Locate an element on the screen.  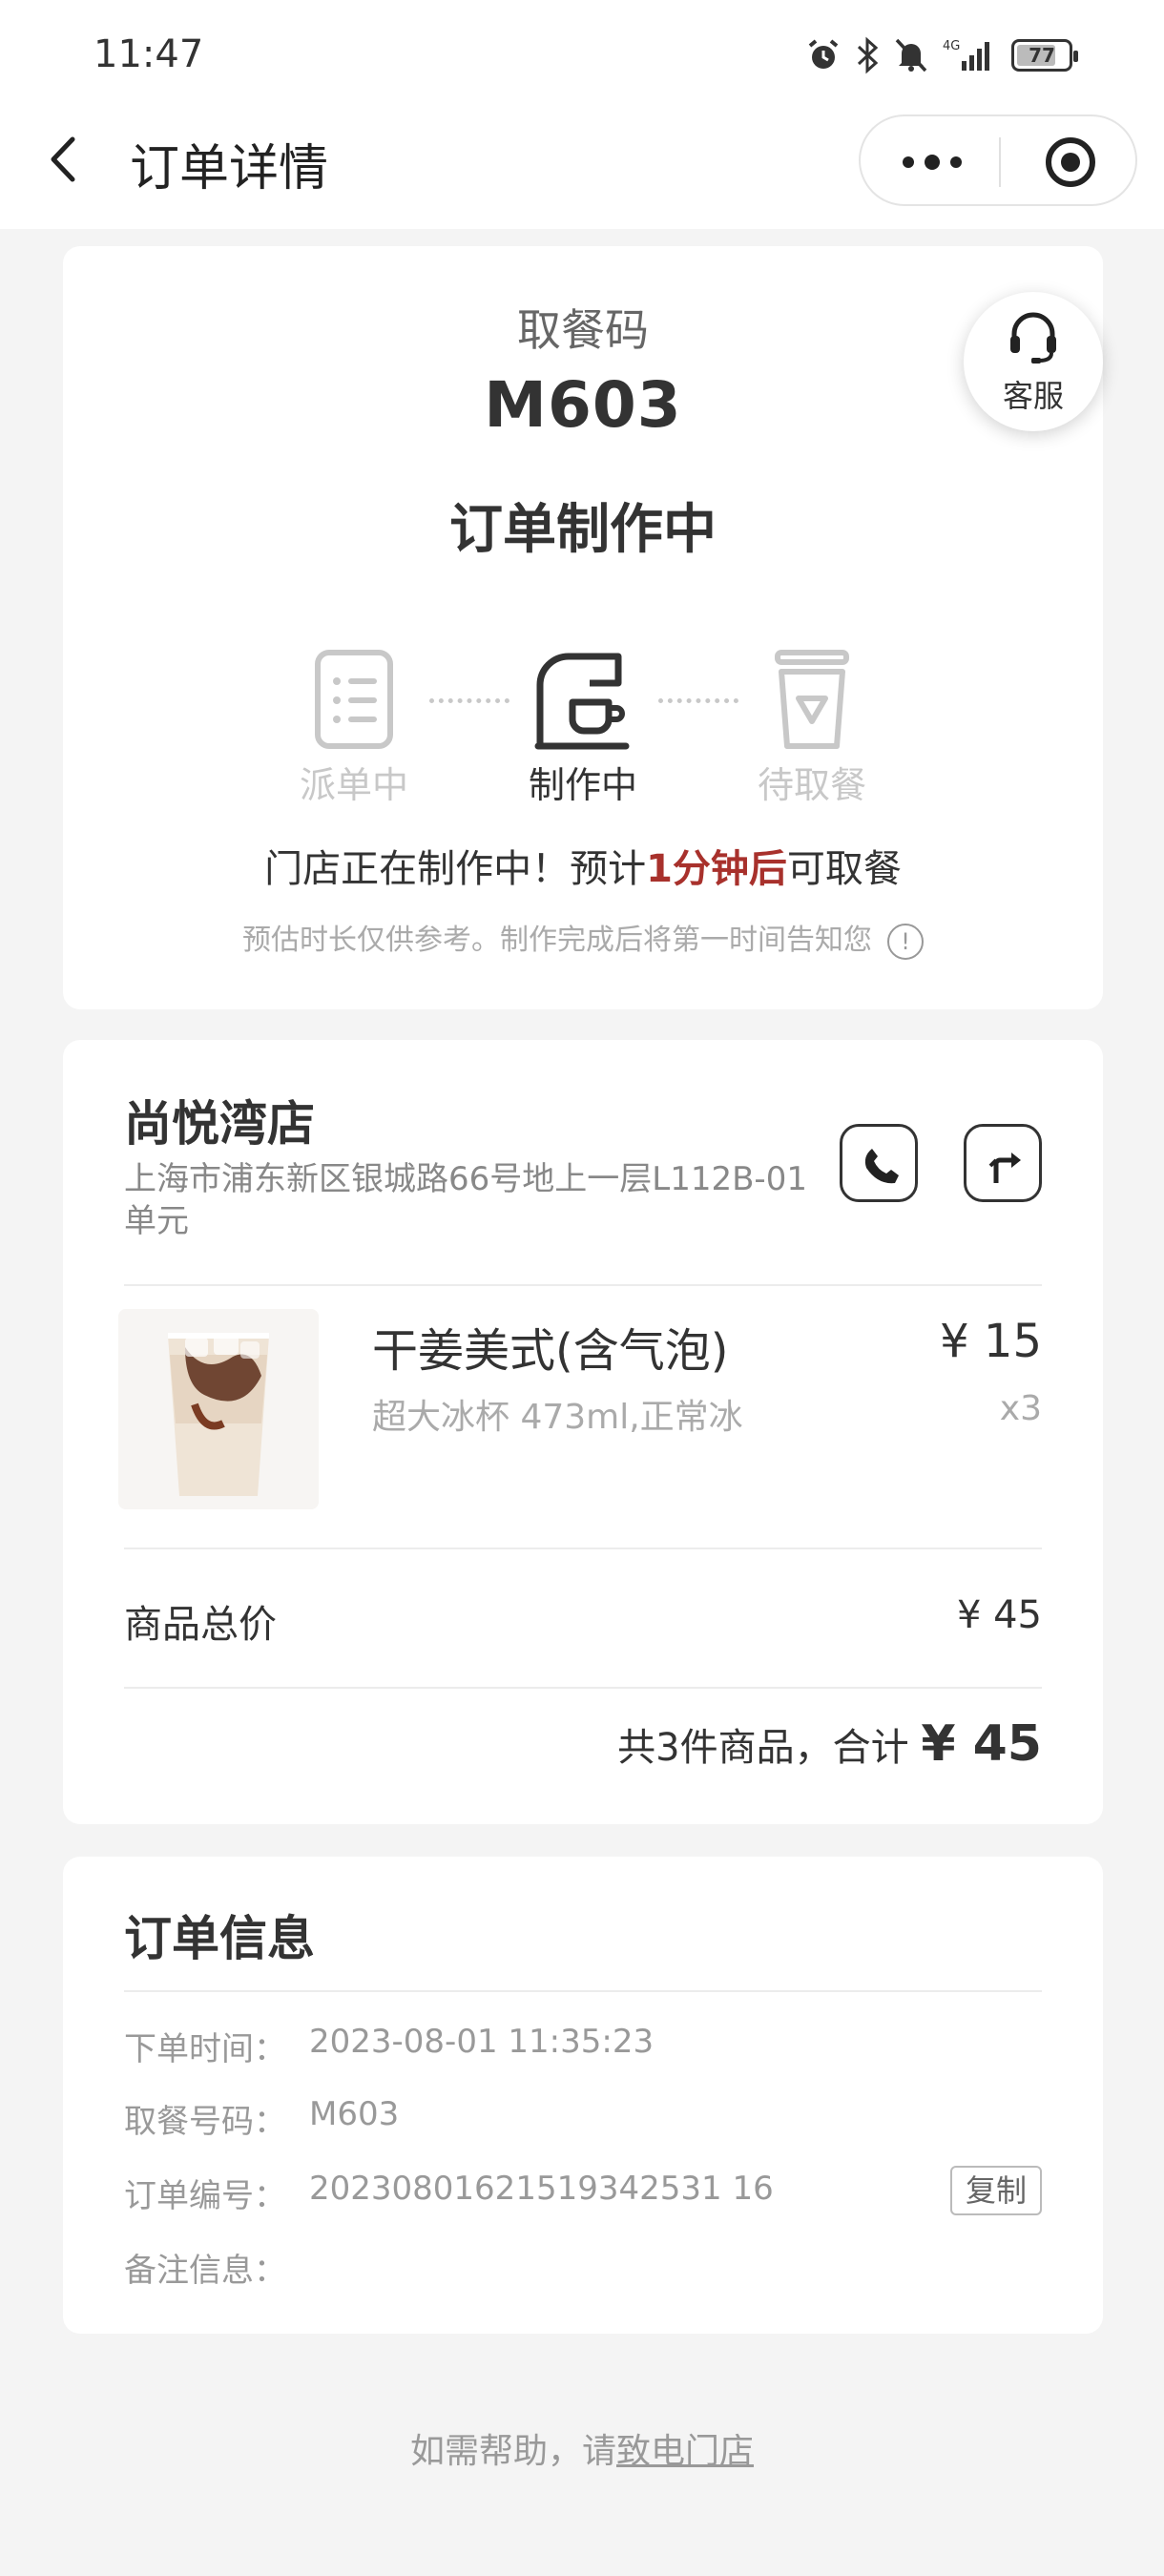
page-title: 订单详情 is located at coordinates (230, 168).